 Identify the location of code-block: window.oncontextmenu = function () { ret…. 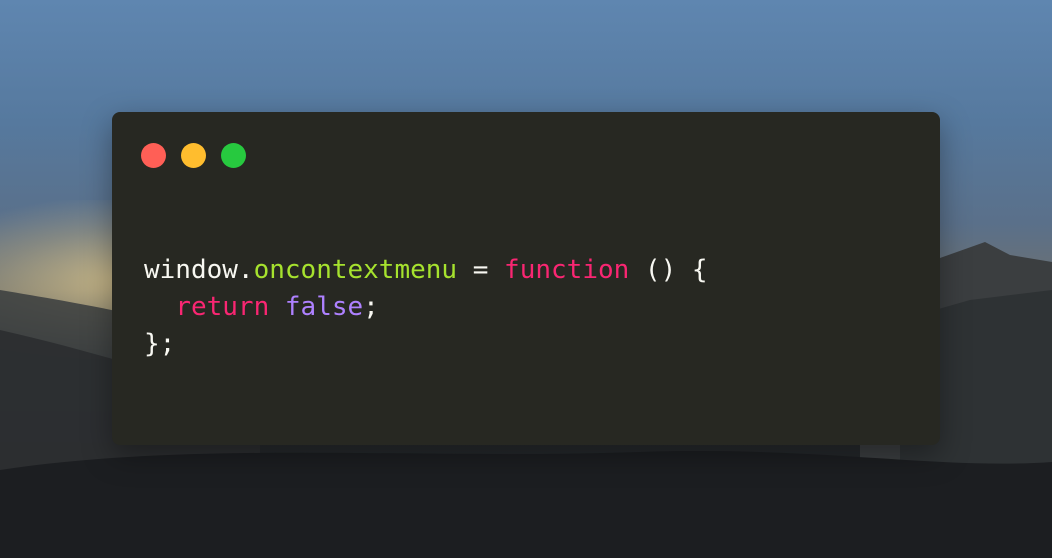
(426, 307).